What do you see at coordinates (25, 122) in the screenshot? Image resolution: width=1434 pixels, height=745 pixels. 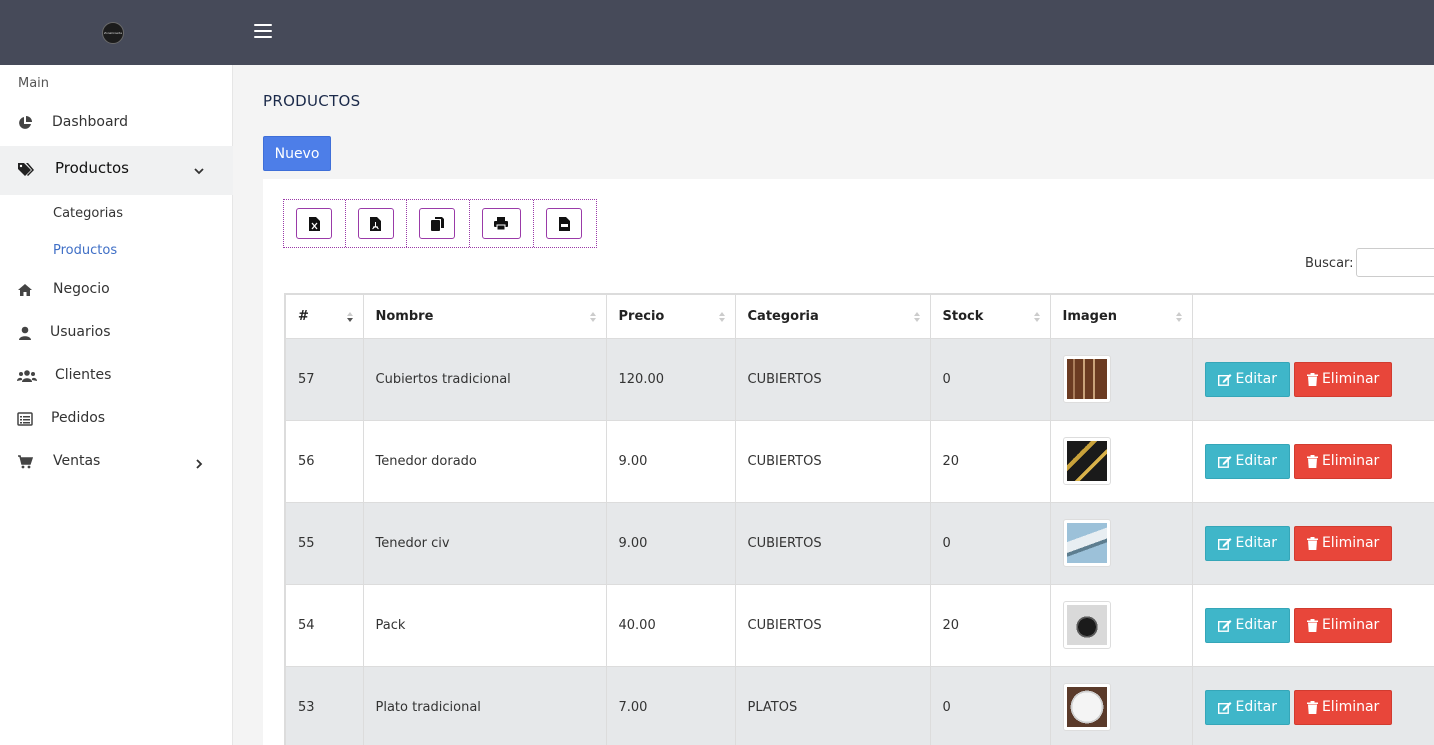 I see `chart-pie-icon` at bounding box center [25, 122].